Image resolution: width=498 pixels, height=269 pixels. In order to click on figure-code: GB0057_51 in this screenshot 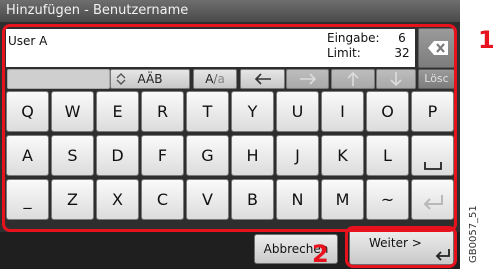, I will do `click(473, 234)`.